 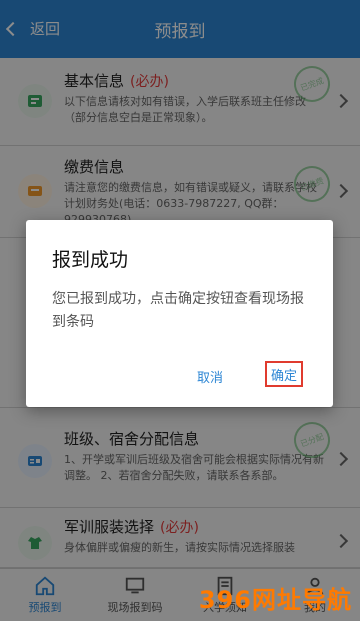 What do you see at coordinates (90, 260) in the screenshot?
I see `dialog-title: 报到成功` at bounding box center [90, 260].